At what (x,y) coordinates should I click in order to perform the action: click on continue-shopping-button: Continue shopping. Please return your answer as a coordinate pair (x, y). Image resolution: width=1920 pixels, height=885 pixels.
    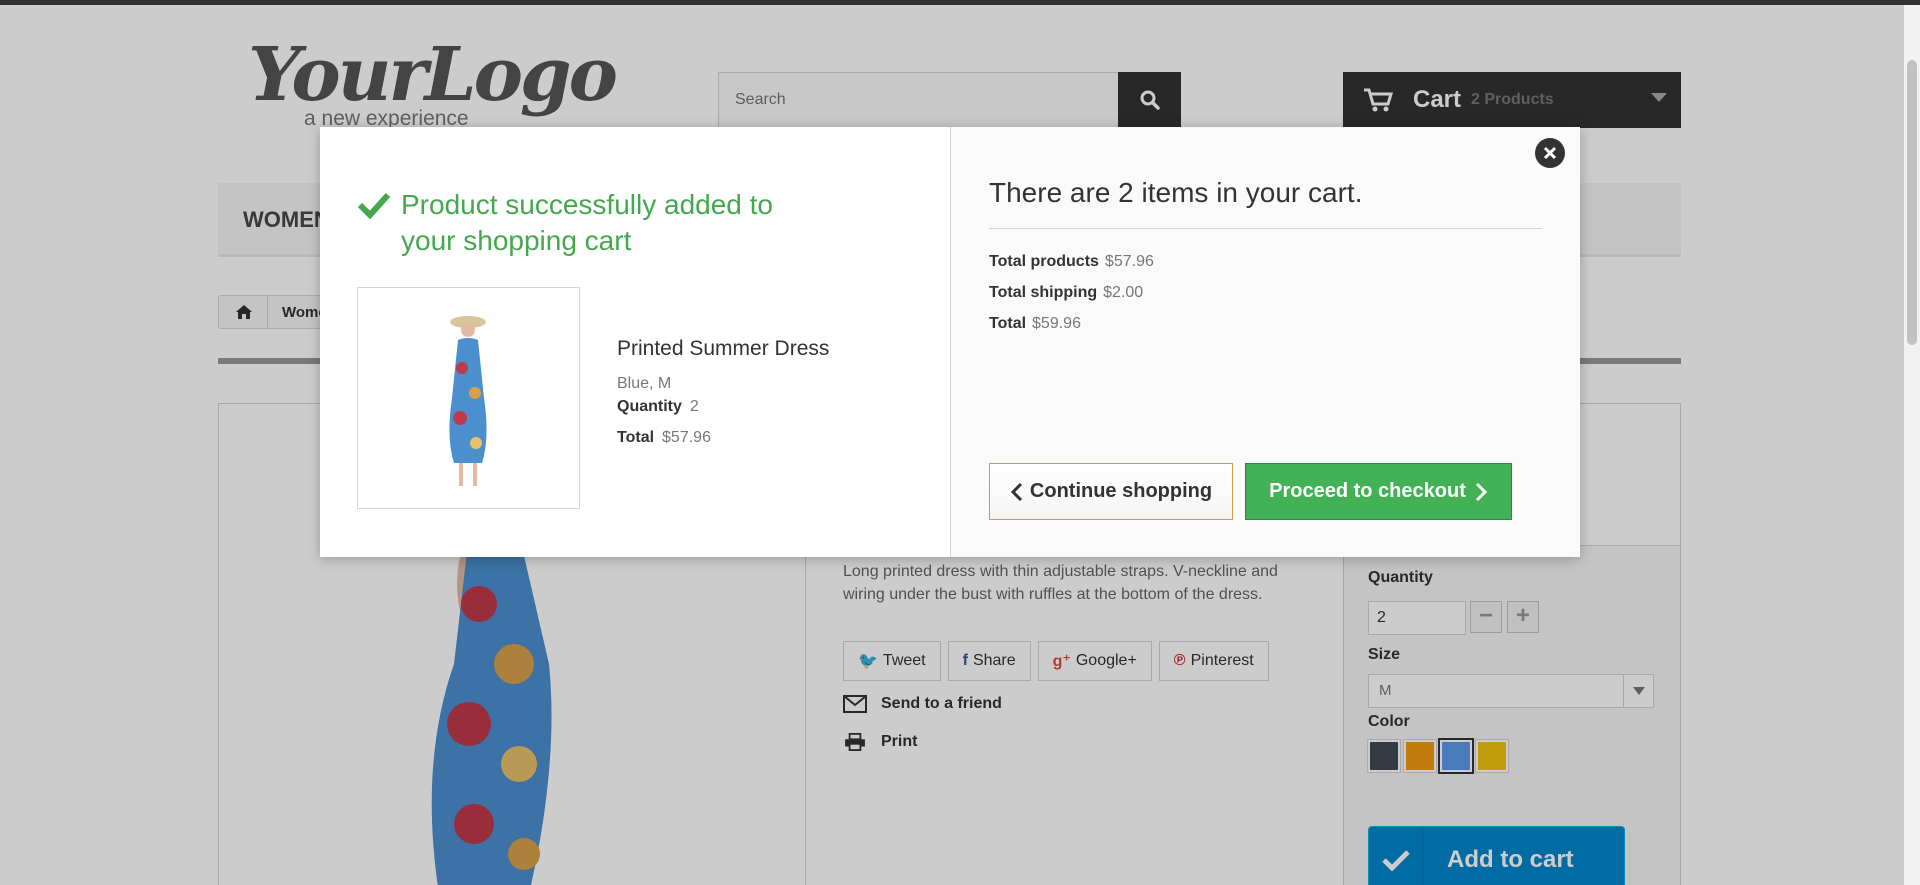
    Looking at the image, I should click on (1111, 491).